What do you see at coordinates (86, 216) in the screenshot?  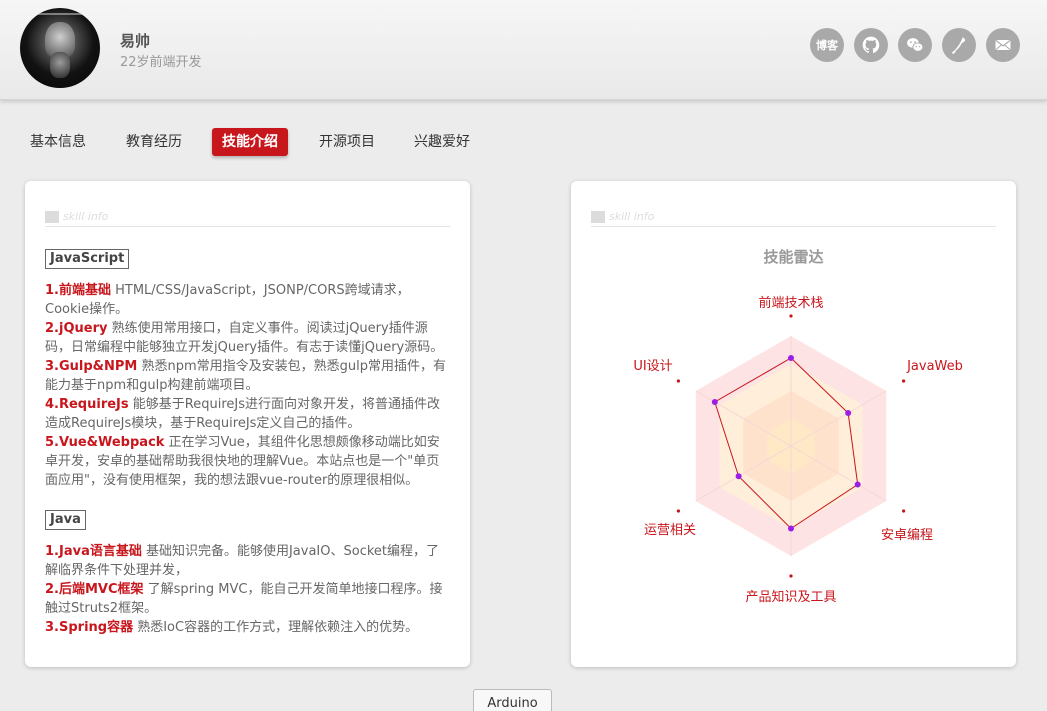 I see `card-header-label: skill info` at bounding box center [86, 216].